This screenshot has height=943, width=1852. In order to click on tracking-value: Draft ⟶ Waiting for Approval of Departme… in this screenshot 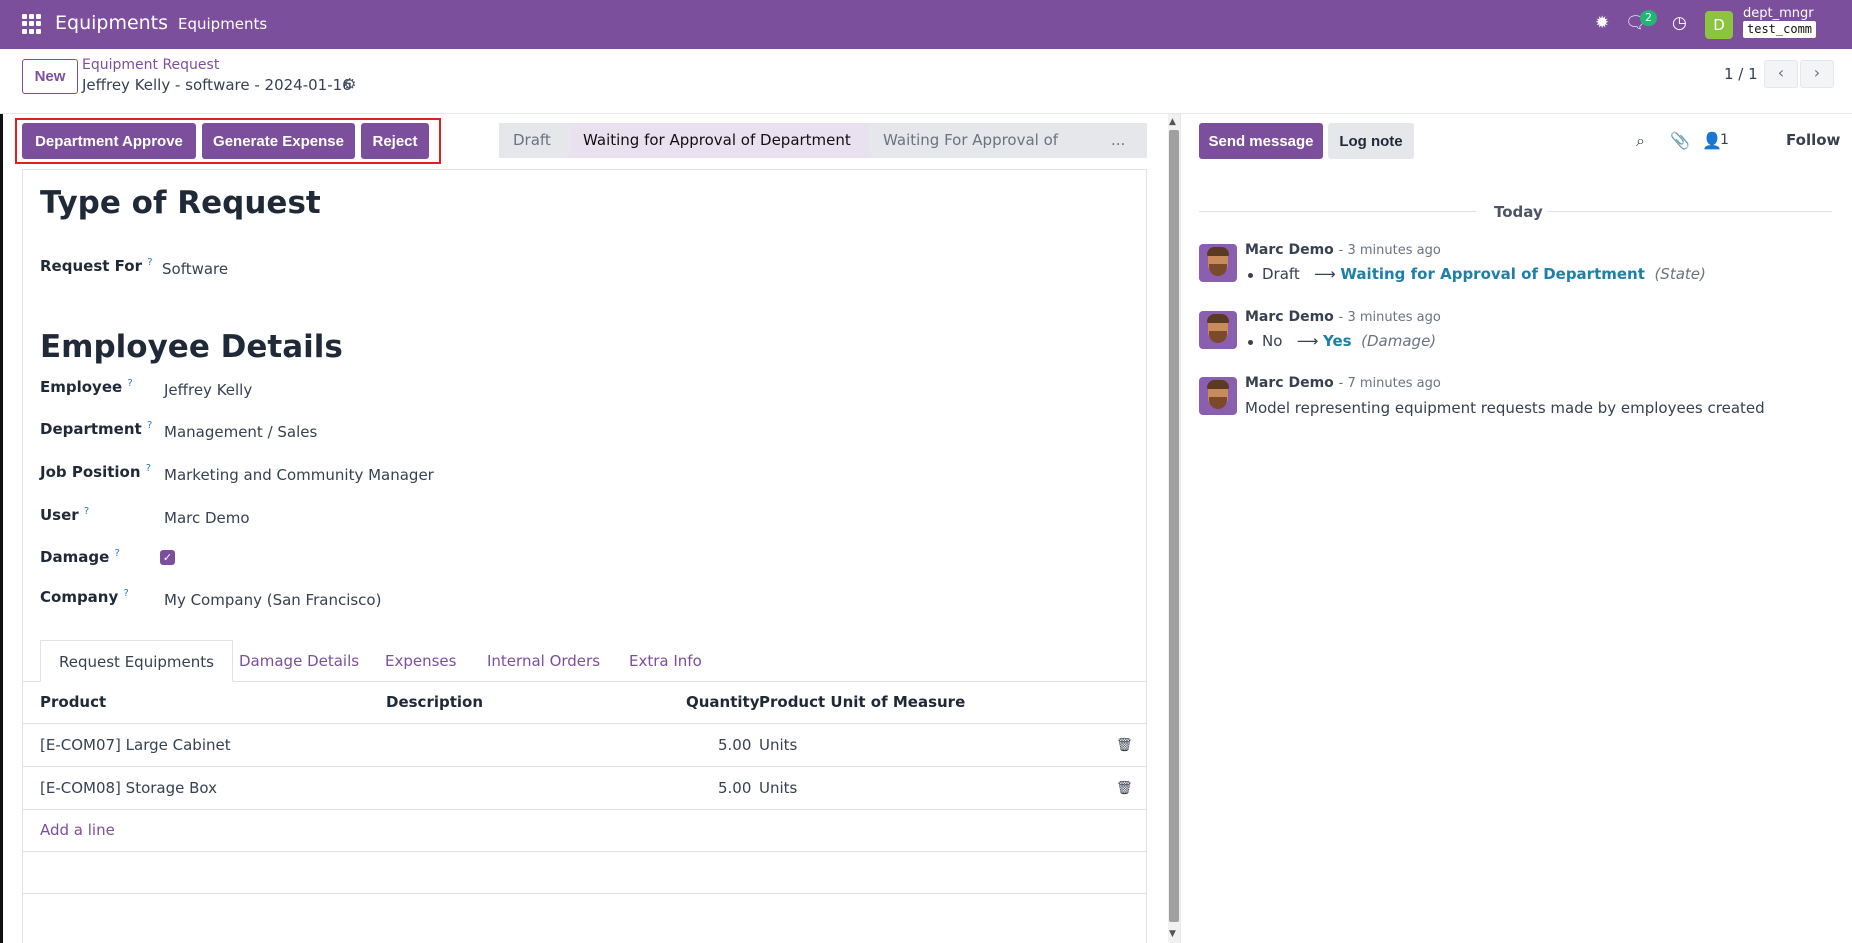, I will do `click(1484, 274)`.